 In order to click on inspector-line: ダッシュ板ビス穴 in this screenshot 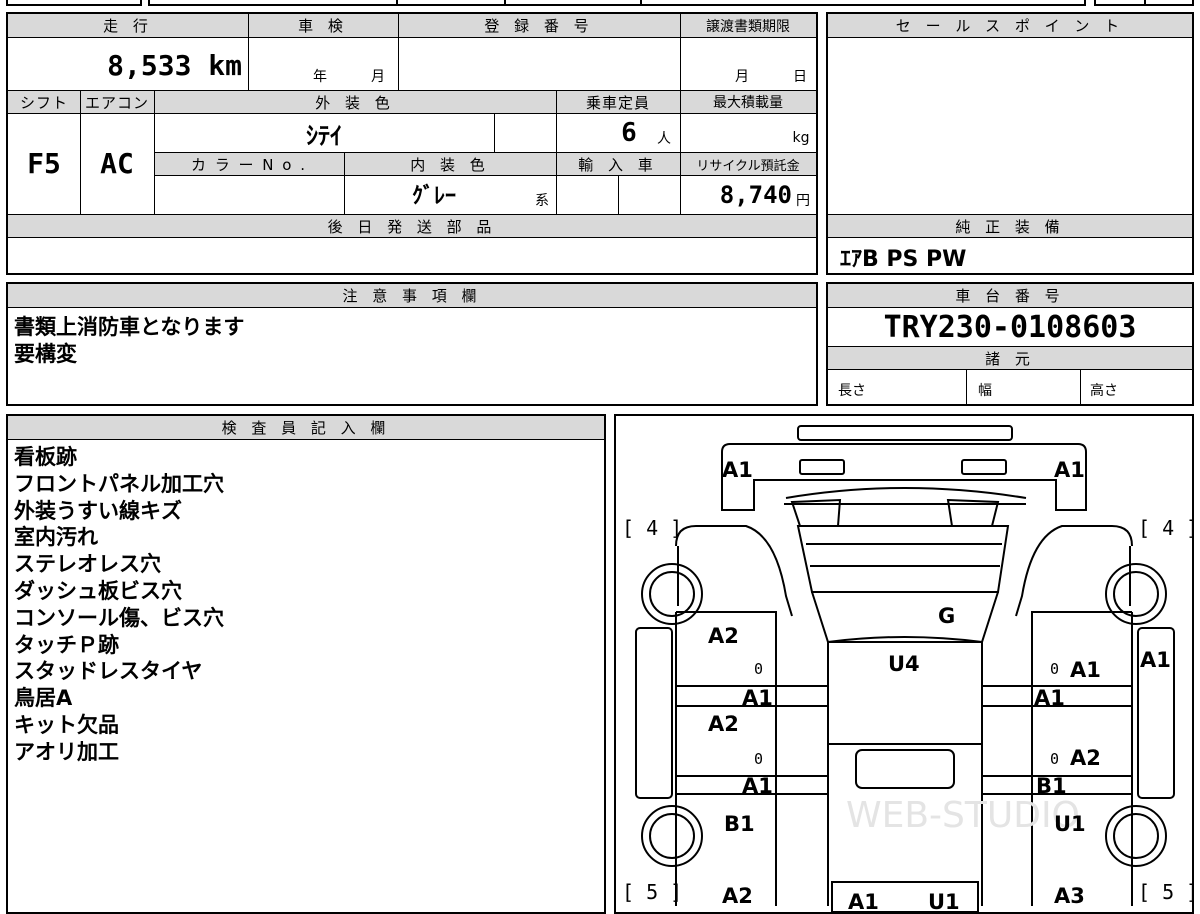, I will do `click(98, 590)`.